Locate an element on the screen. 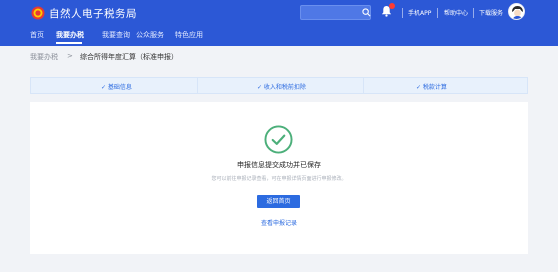 Image resolution: width=558 pixels, height=272 pixels. breadcrumb-parent: 我要办税 is located at coordinates (44, 57).